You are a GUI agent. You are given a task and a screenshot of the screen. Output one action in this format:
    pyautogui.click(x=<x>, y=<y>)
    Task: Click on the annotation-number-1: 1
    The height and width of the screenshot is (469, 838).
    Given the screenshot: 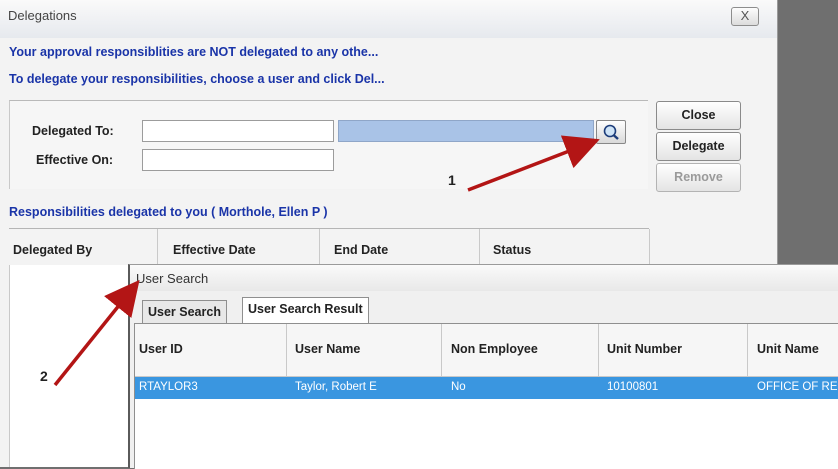 What is the action you would take?
    pyautogui.click(x=452, y=180)
    